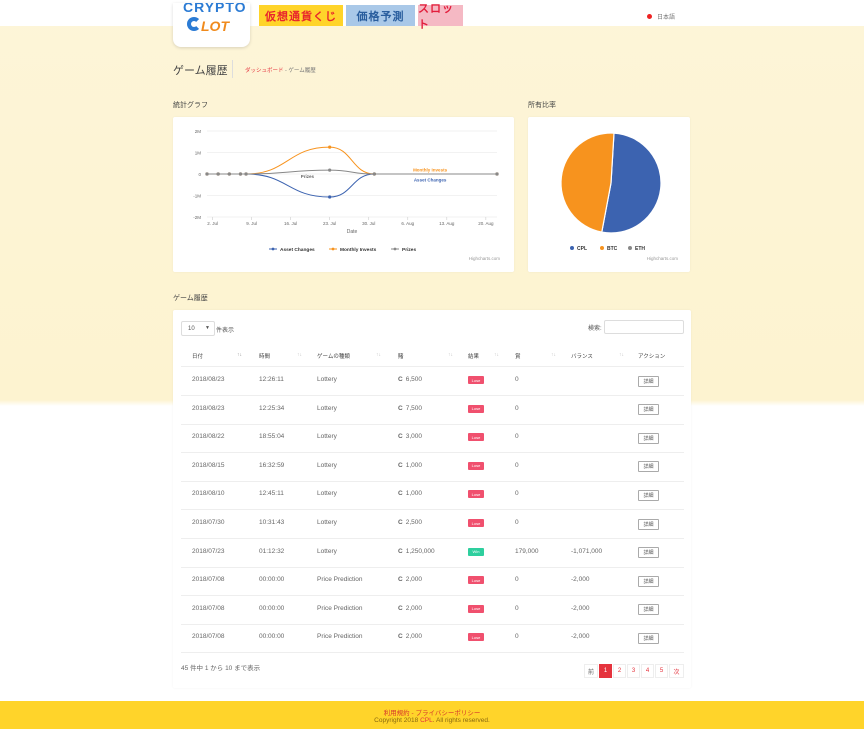 This screenshot has height=729, width=864. I want to click on cell-date: 2018/08/15, so click(208, 465).